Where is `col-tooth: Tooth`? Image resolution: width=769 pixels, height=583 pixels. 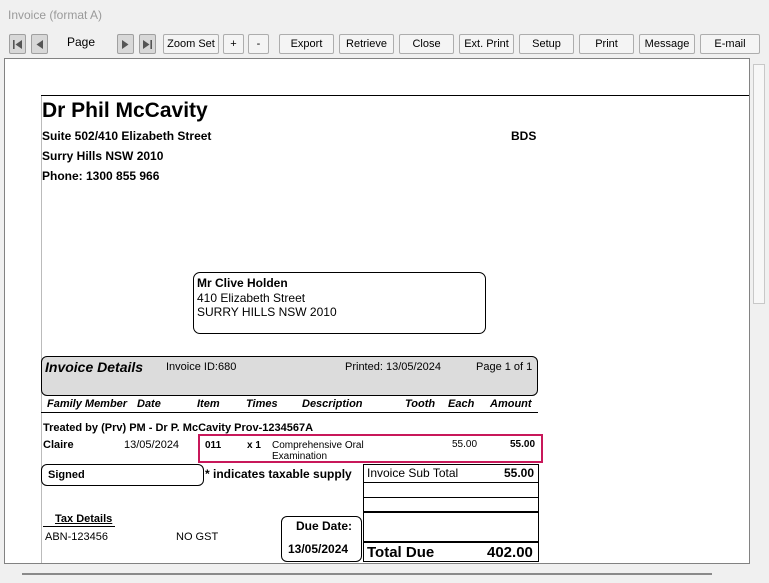 col-tooth: Tooth is located at coordinates (420, 404).